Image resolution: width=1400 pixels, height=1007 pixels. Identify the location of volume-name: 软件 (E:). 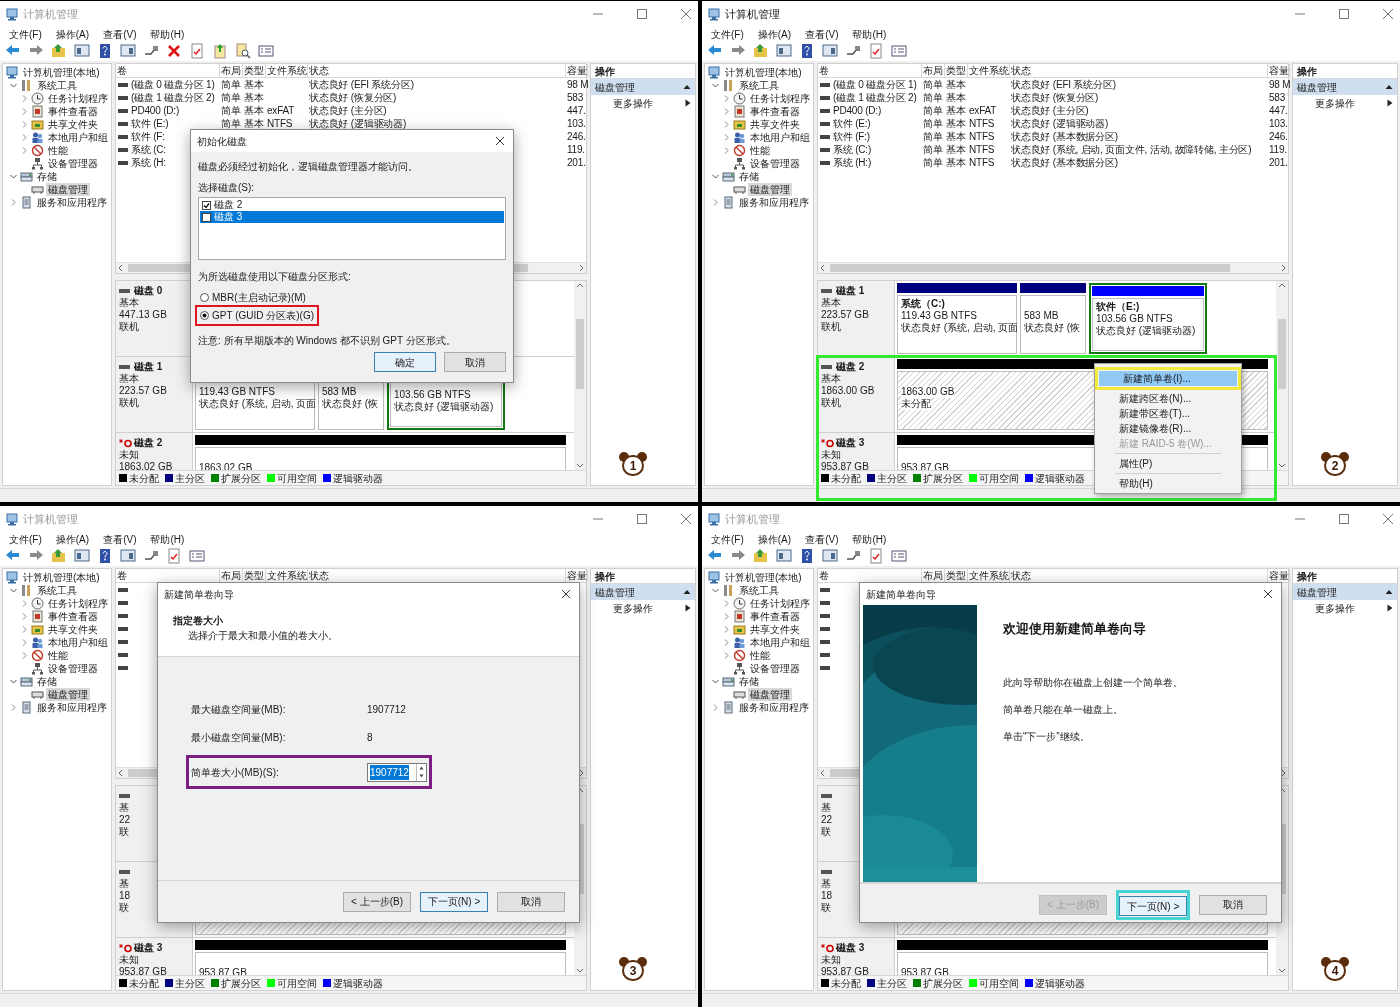
(852, 123).